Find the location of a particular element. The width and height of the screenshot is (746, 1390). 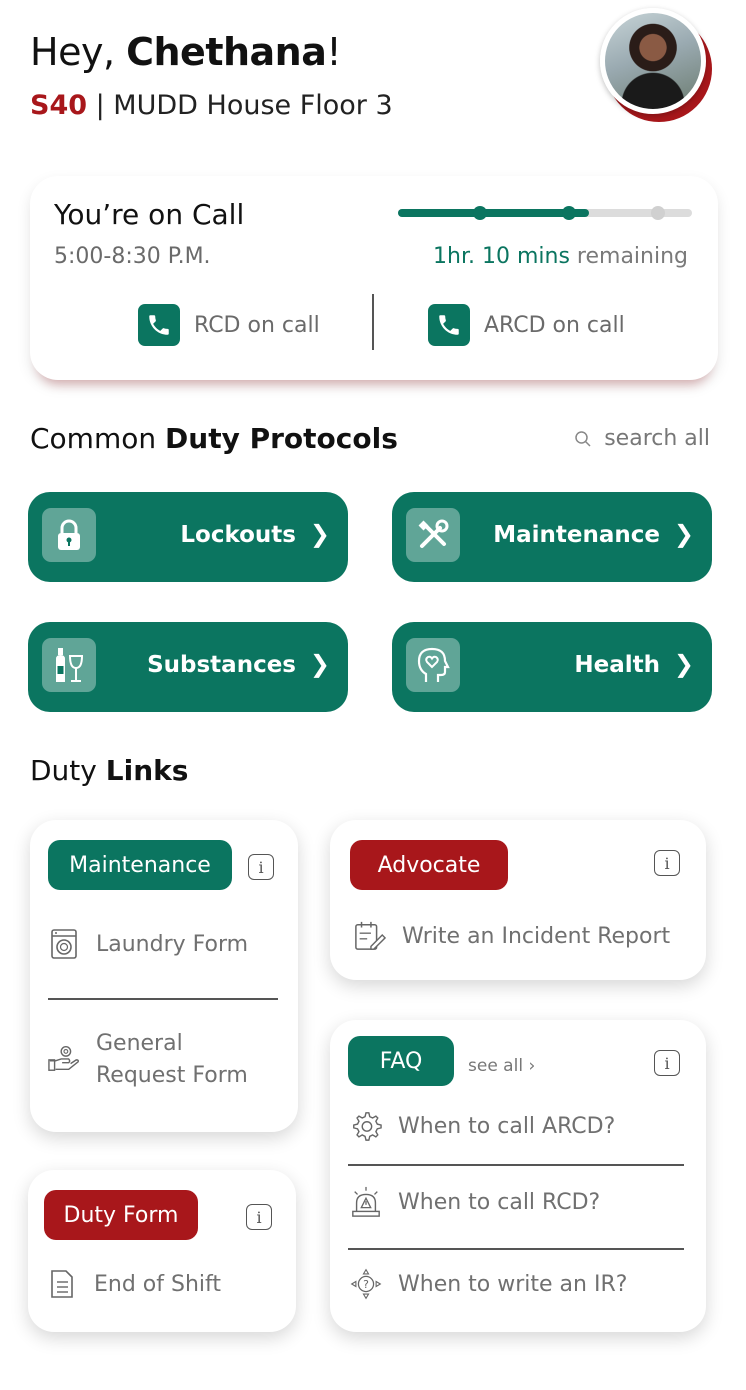

alarm-icon is located at coordinates (366, 1202).